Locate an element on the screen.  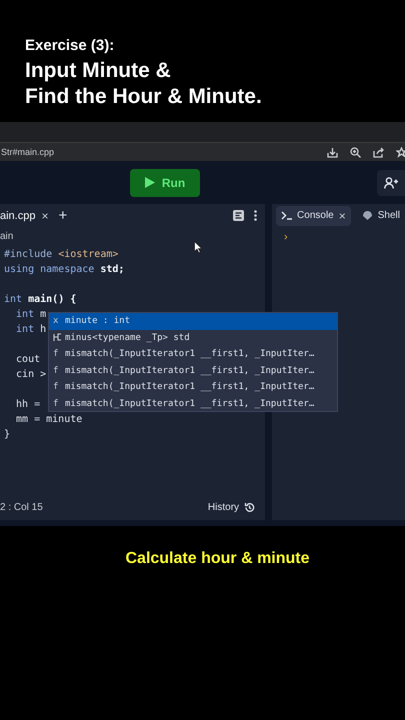
share-icon is located at coordinates (378, 152).